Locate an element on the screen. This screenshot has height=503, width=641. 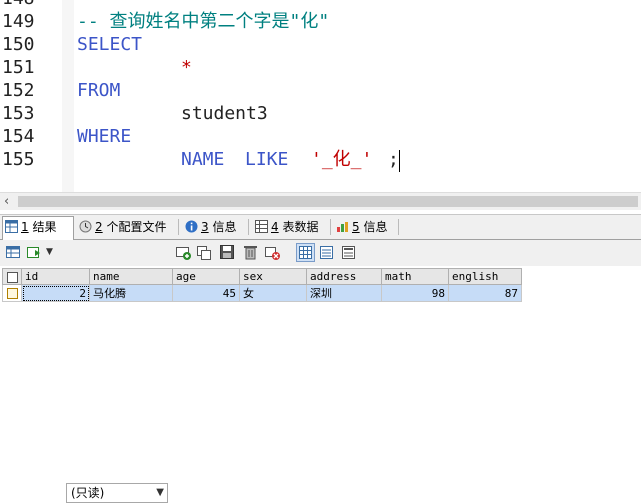
cell-address: 深圳 is located at coordinates (344, 293).